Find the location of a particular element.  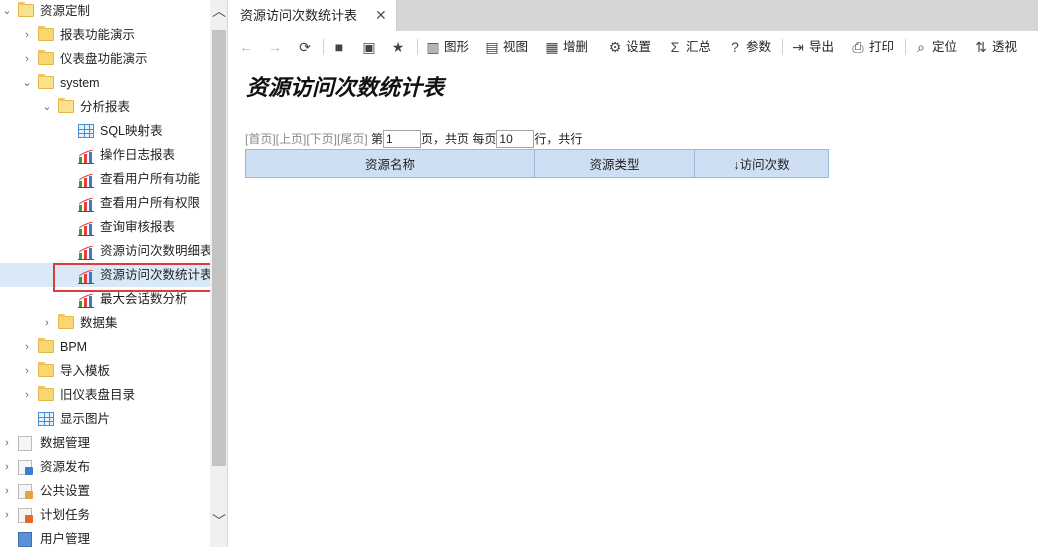

tab-title: 资源访问次数统计表 is located at coordinates (299, 15).